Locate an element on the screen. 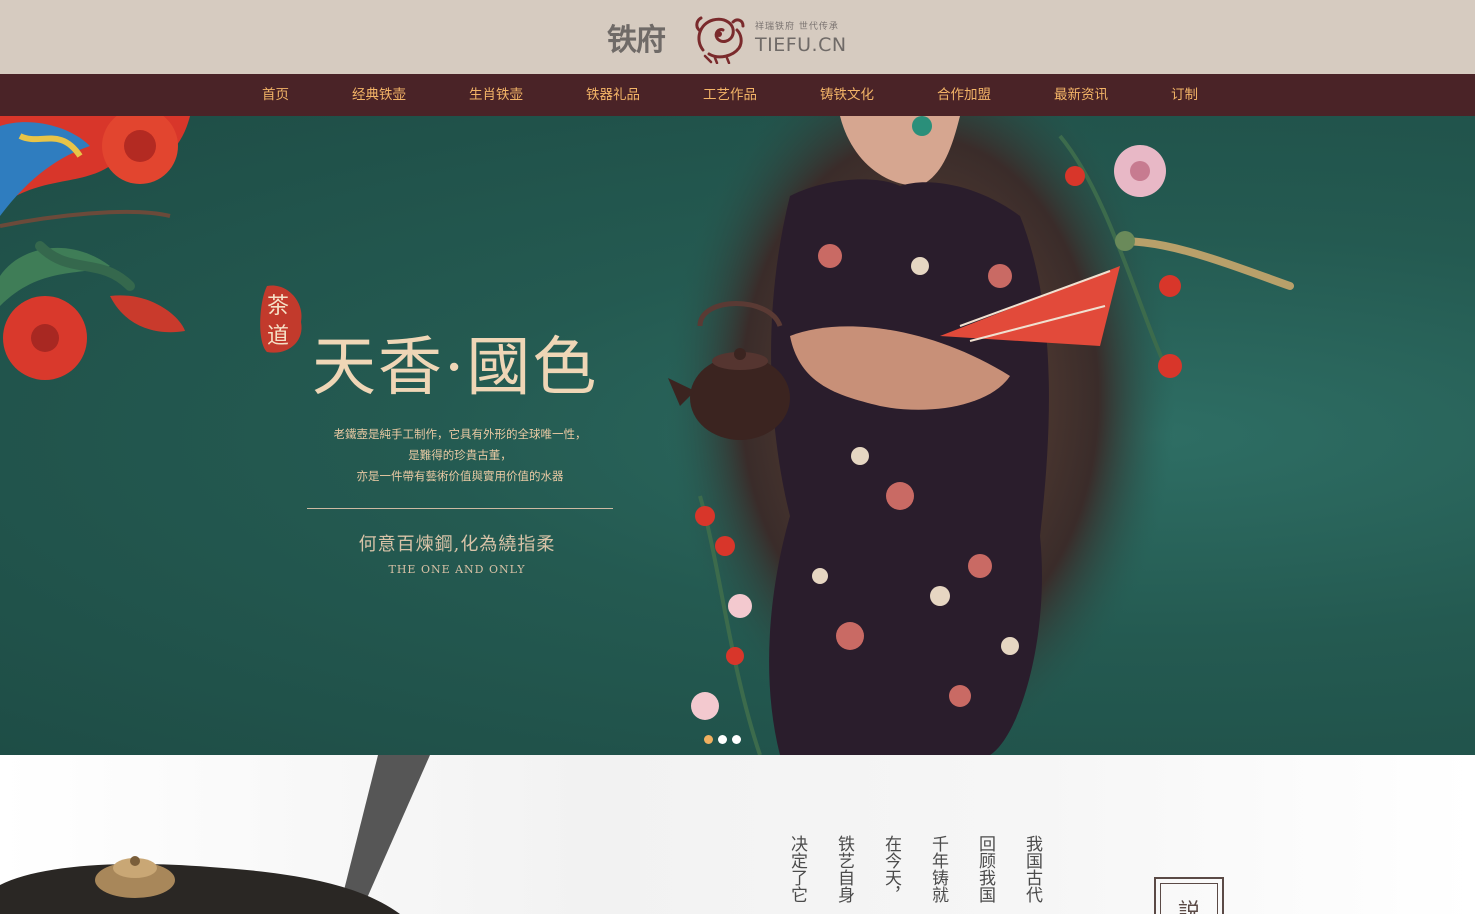  culture-stamp: 説 is located at coordinates (1189, 895).